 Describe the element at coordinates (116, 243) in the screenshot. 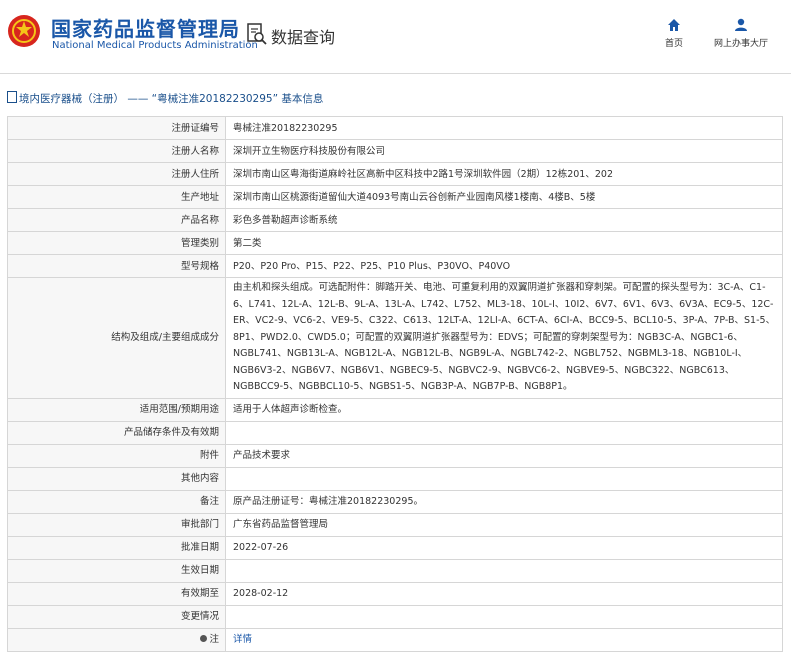

I see `row-key: 管理类别` at that location.